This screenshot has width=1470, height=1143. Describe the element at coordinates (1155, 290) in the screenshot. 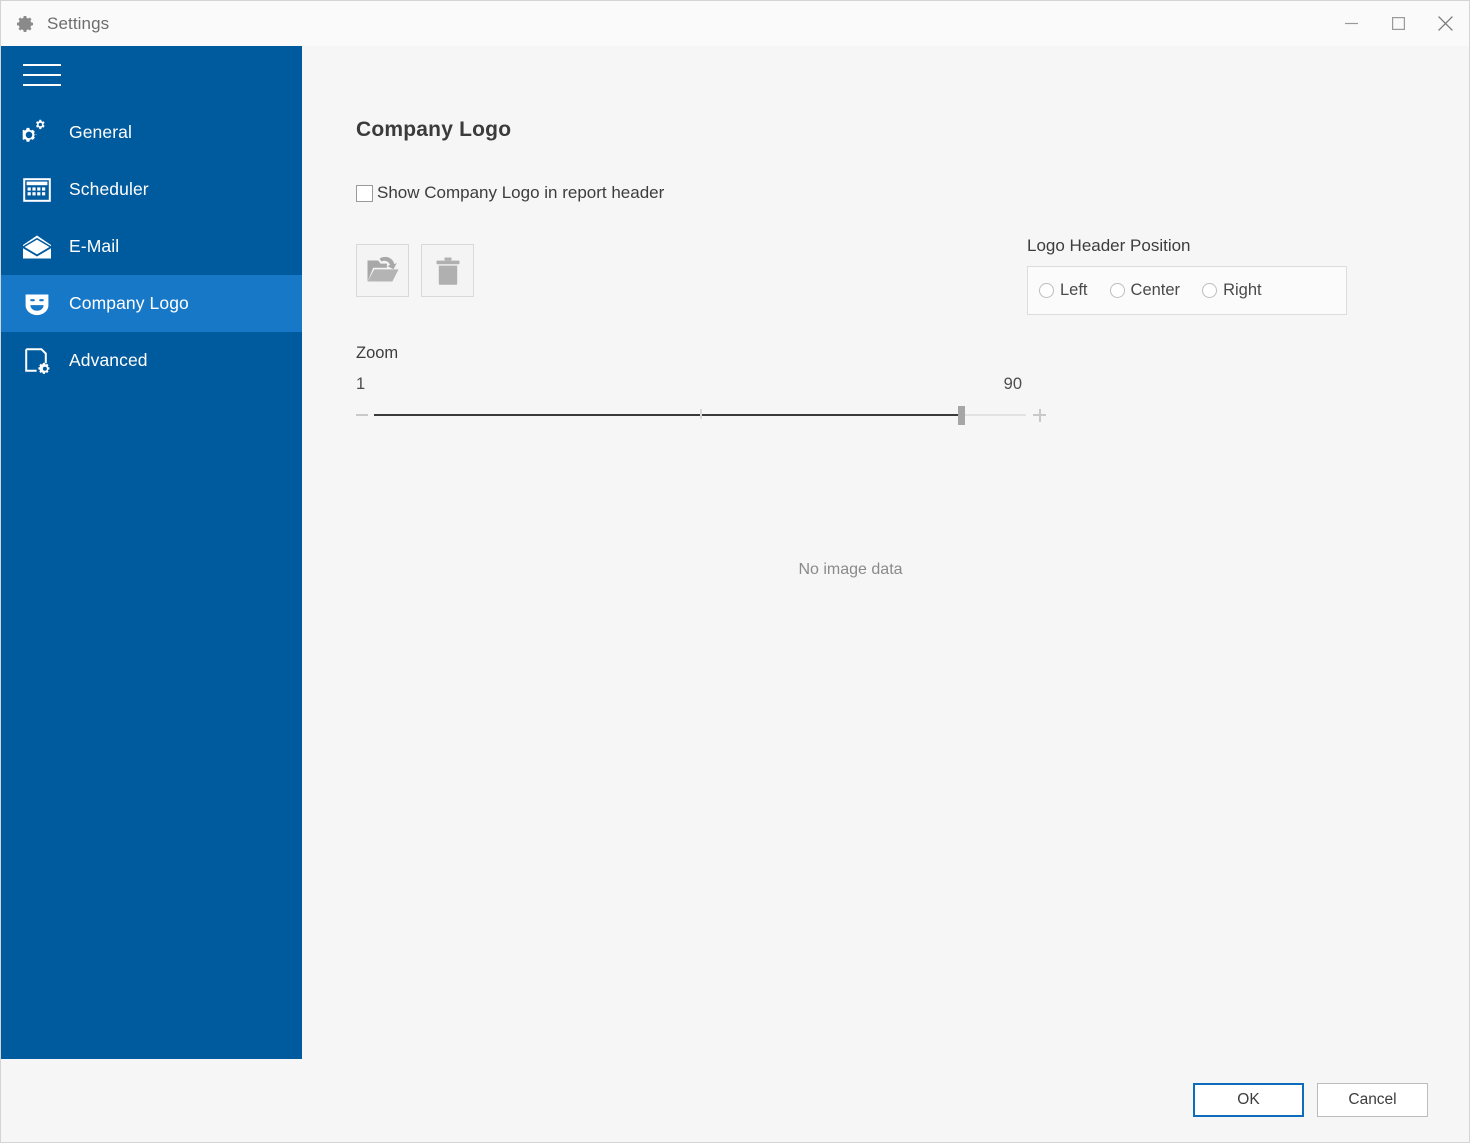

I see `radio-center-label: Center` at that location.